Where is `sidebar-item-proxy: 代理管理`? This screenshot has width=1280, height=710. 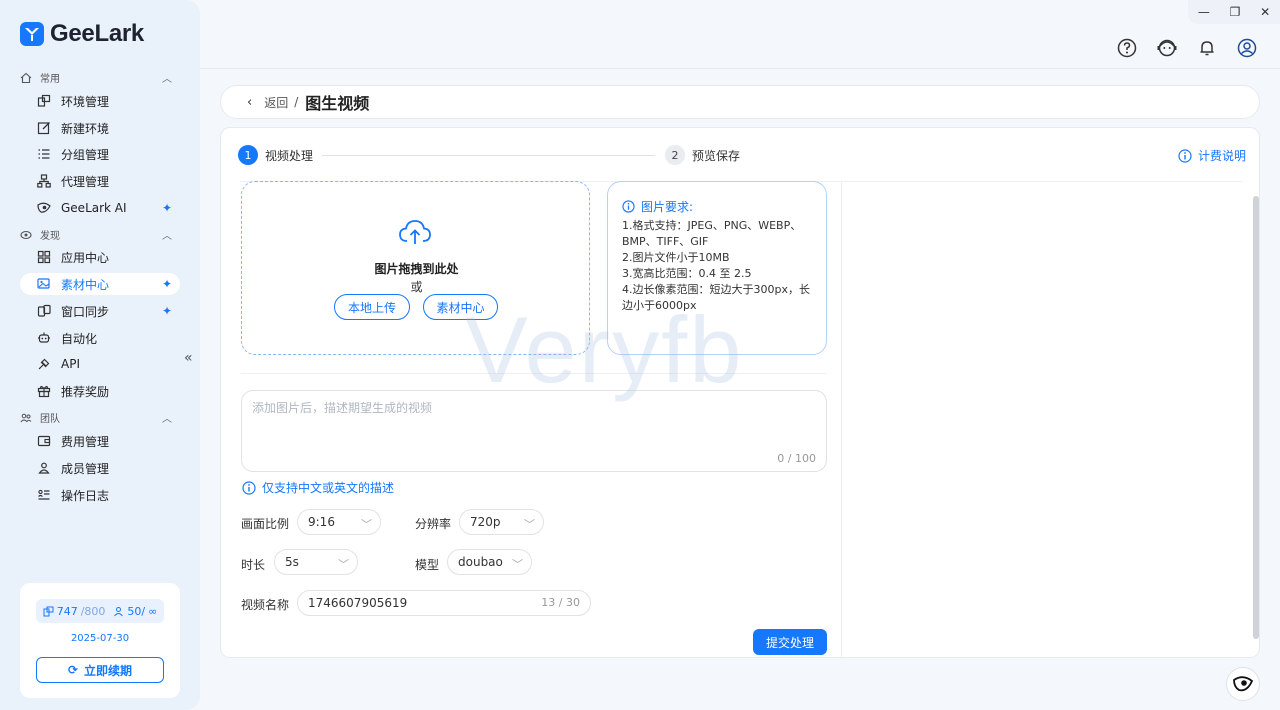
sidebar-item-proxy: 代理管理 is located at coordinates (100, 181).